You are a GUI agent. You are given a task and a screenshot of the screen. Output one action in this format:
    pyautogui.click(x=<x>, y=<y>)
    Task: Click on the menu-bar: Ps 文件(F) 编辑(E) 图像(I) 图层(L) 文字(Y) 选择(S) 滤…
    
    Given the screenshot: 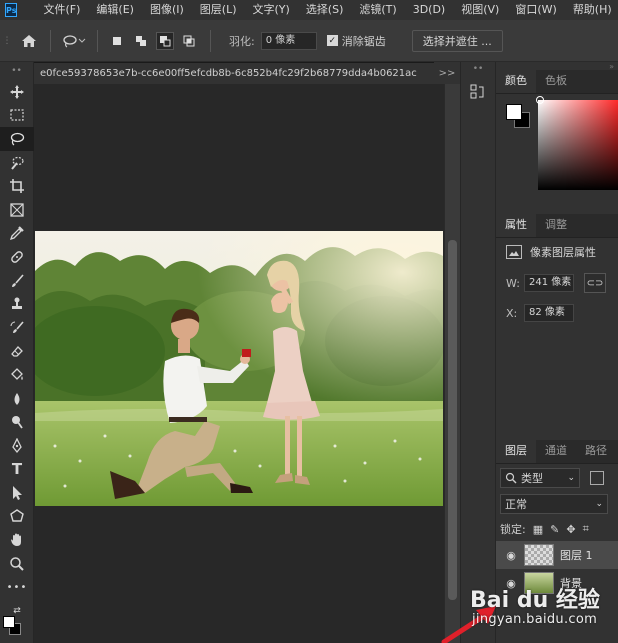 What is the action you would take?
    pyautogui.click(x=309, y=10)
    